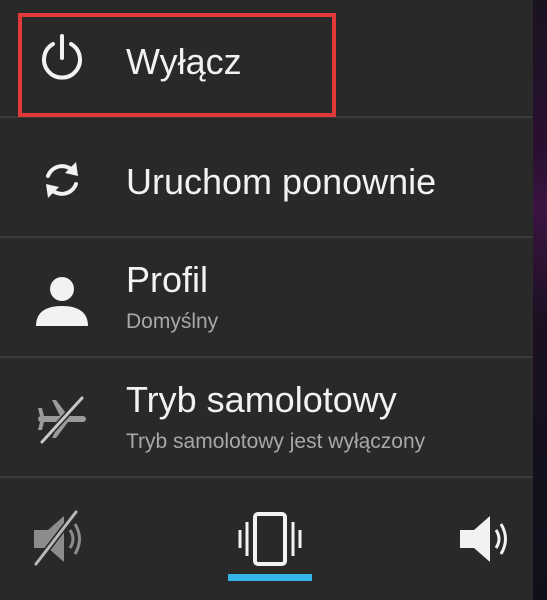 The height and width of the screenshot is (600, 547). Describe the element at coordinates (270, 577) in the screenshot. I see `active-mode-indicator` at that location.